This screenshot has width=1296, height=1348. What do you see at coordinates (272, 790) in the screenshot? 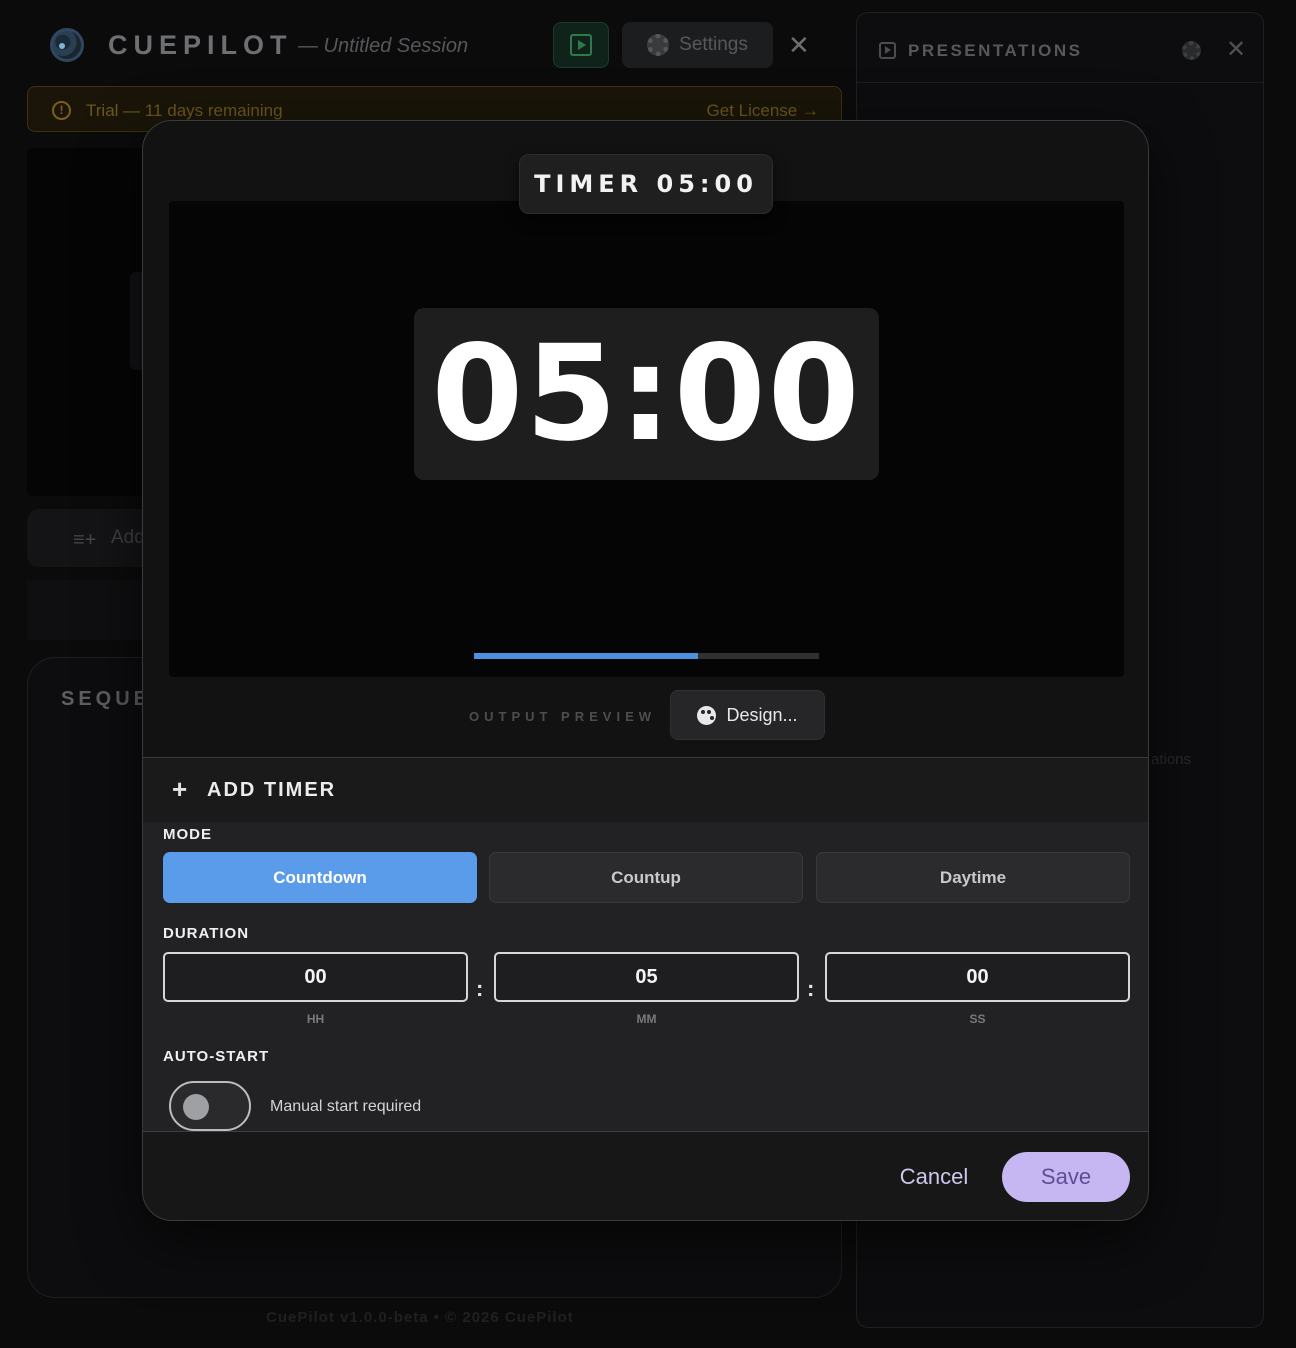
I see `form-title: ADD TIMER` at bounding box center [272, 790].